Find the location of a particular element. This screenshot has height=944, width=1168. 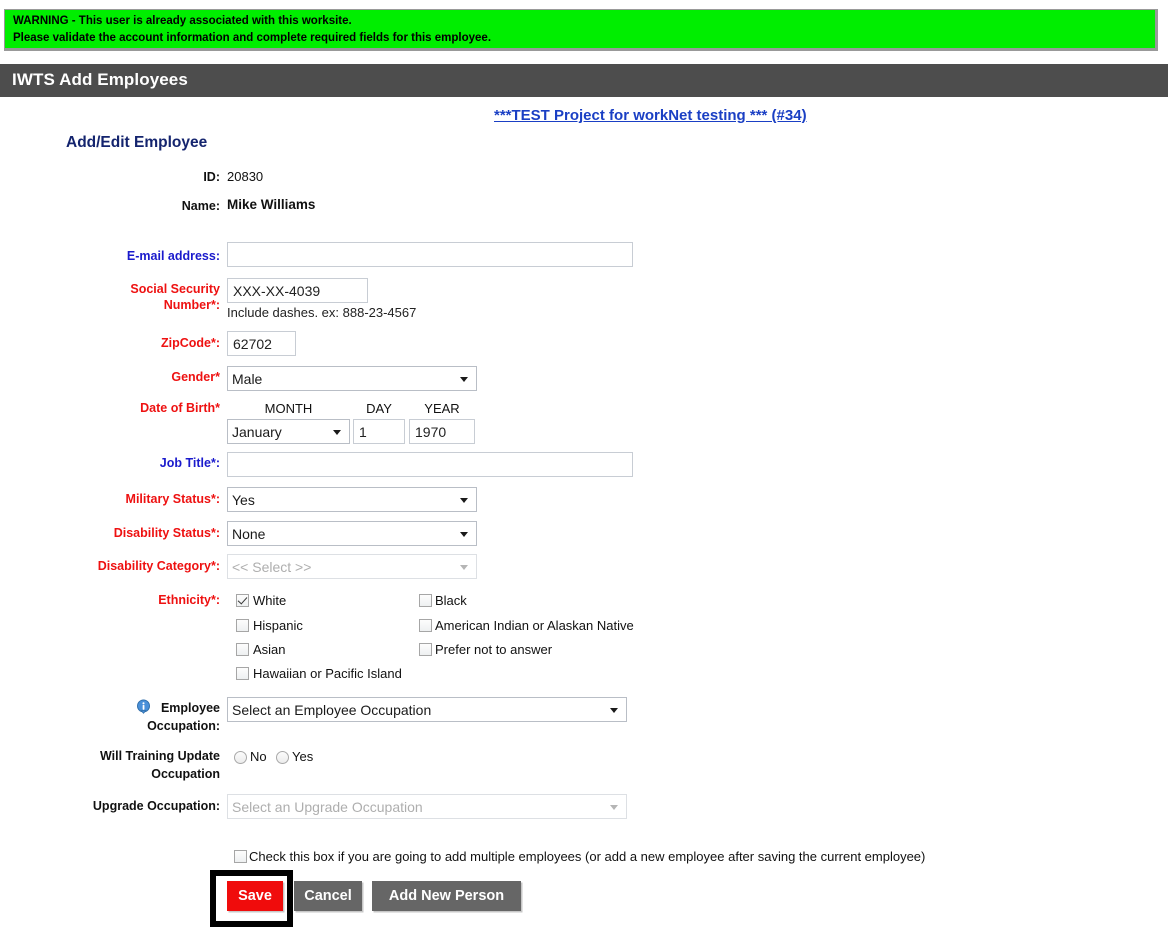

training-update-label-line-1: Will Training Update is located at coordinates (159, 756).